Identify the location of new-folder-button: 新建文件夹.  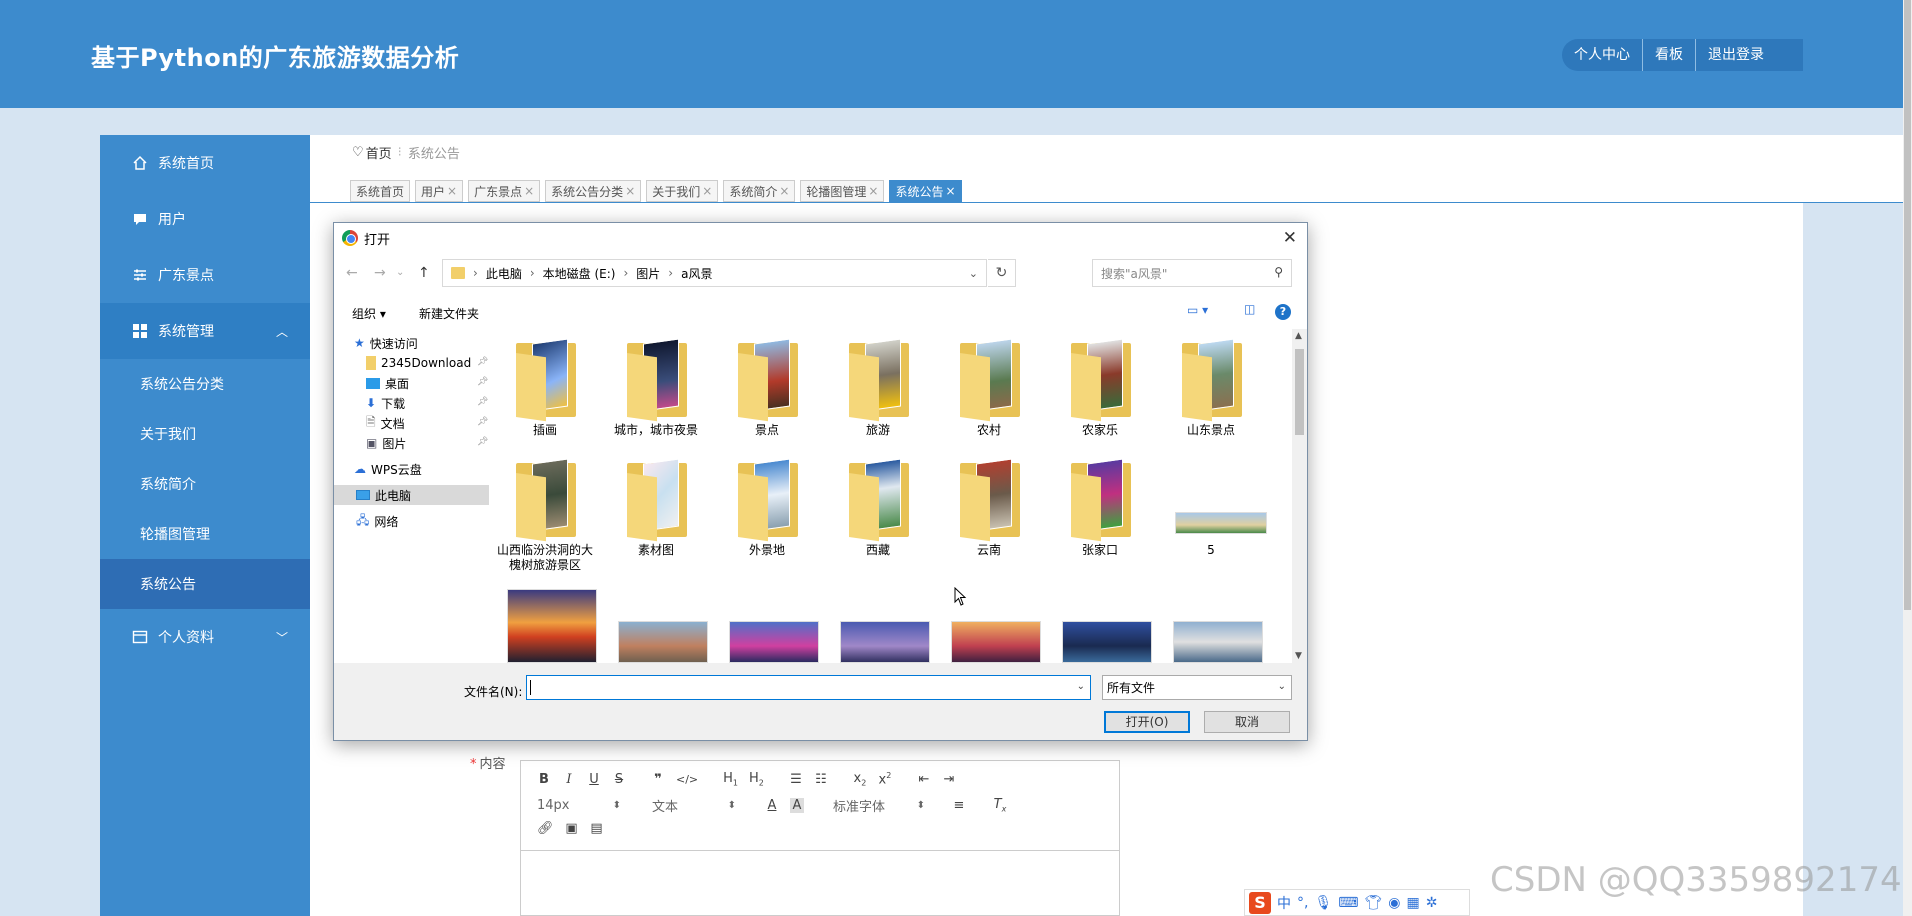
(449, 313).